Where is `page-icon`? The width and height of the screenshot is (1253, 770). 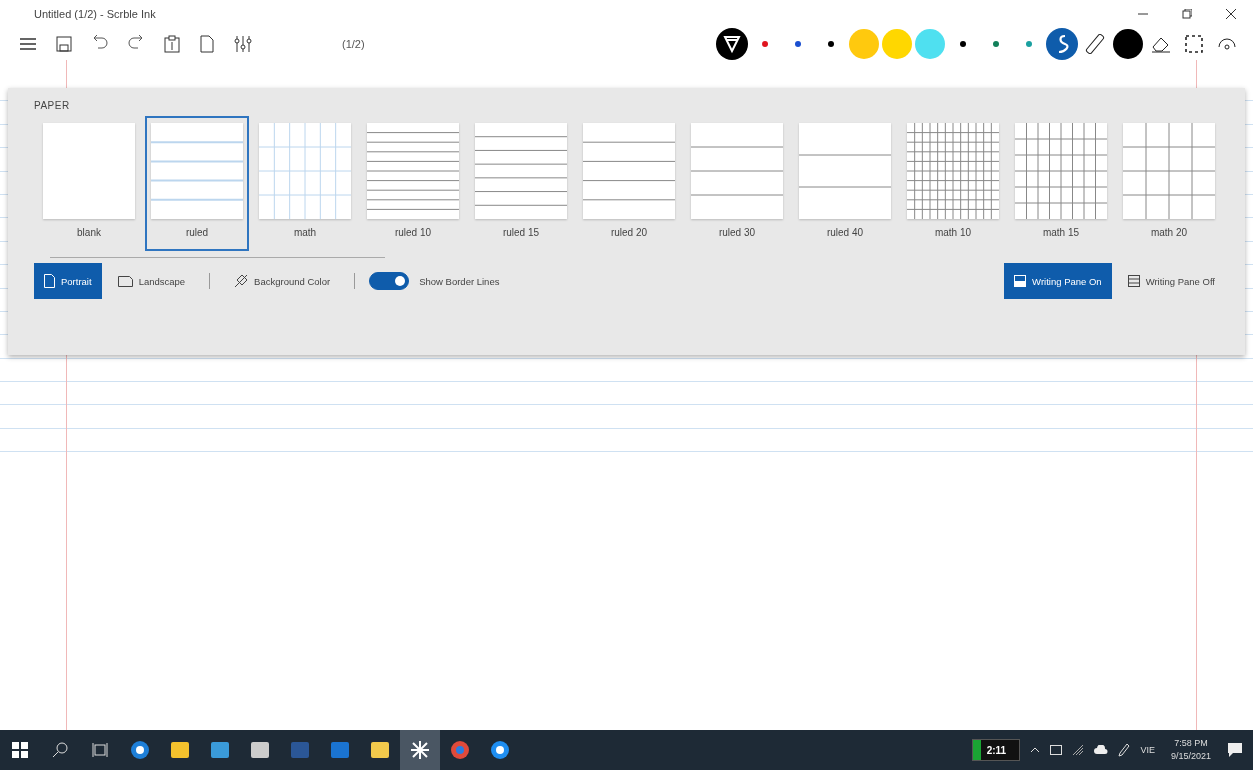 page-icon is located at coordinates (207, 44).